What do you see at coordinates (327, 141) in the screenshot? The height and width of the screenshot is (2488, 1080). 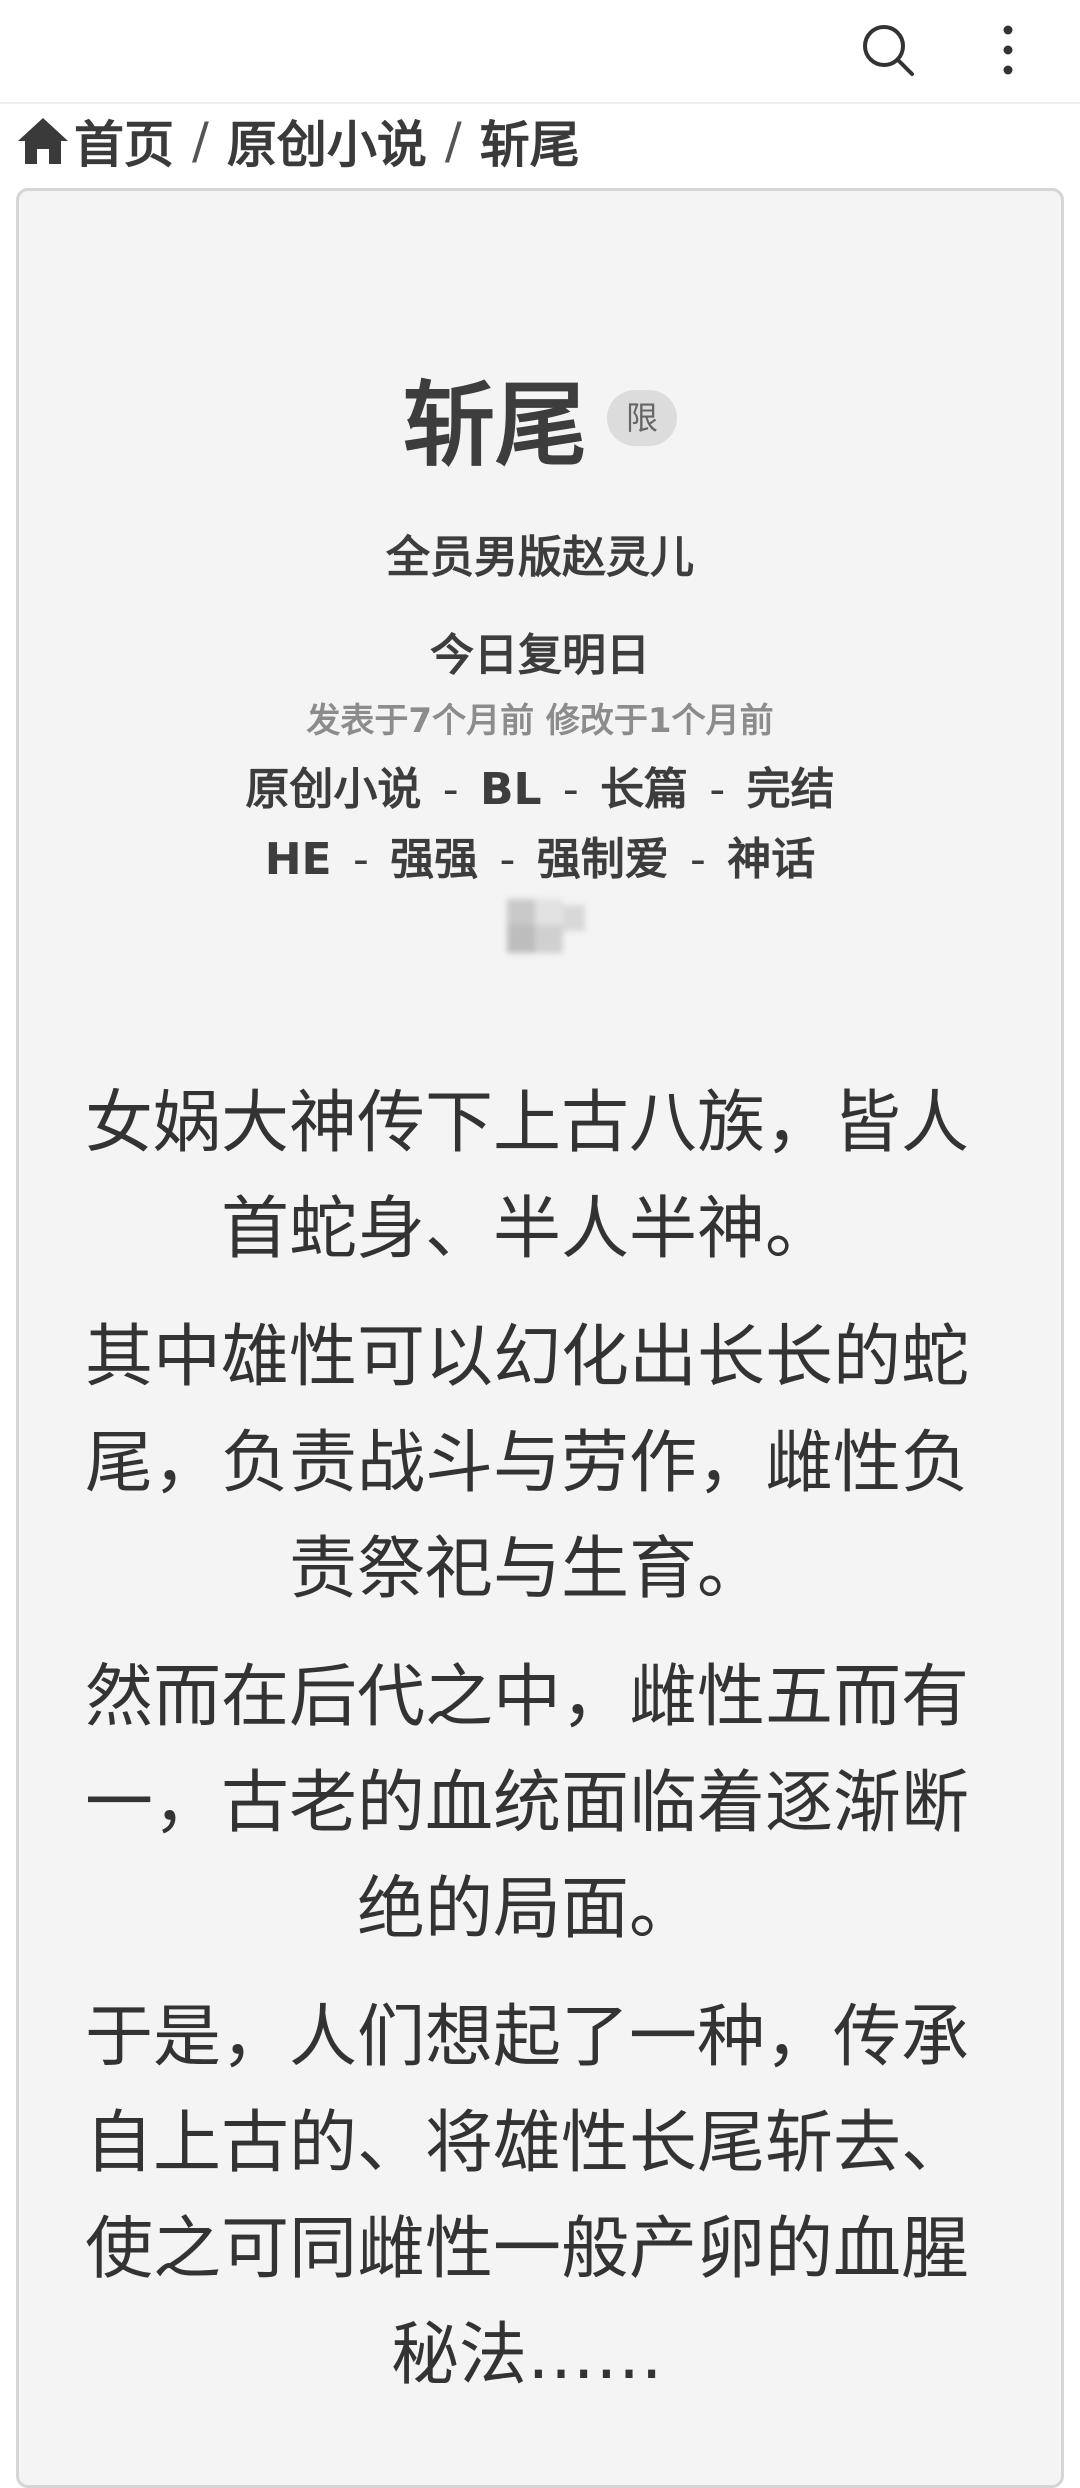 I see `breadcrumb-category: 原创小说` at bounding box center [327, 141].